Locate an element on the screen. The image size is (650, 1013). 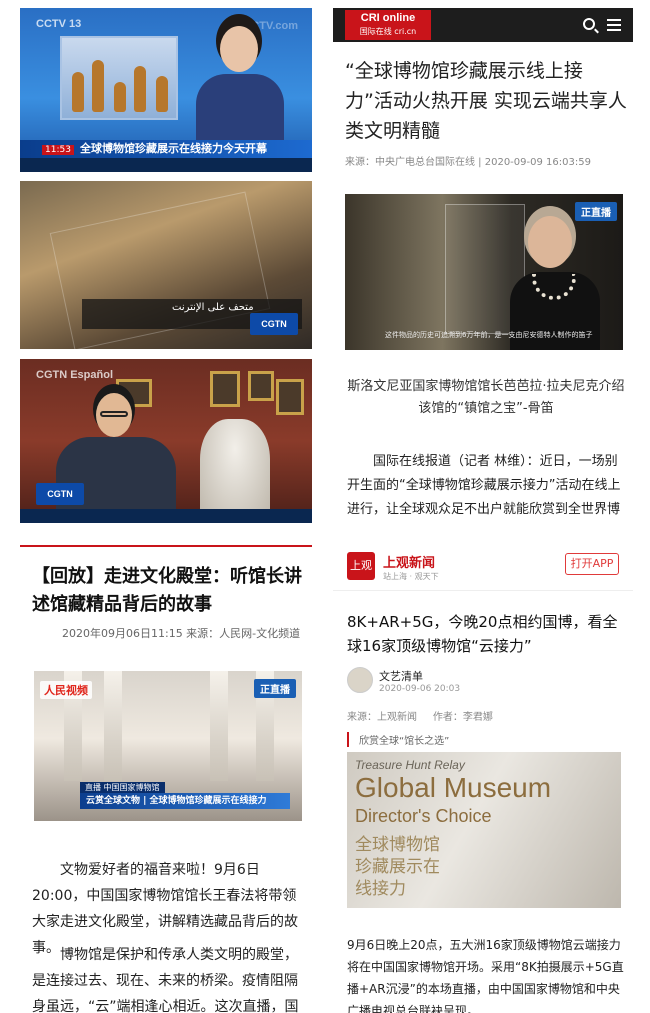
article-meta: 2020年09月06日11:15 来源：人民网-文化频道 is located at coordinates (181, 633).